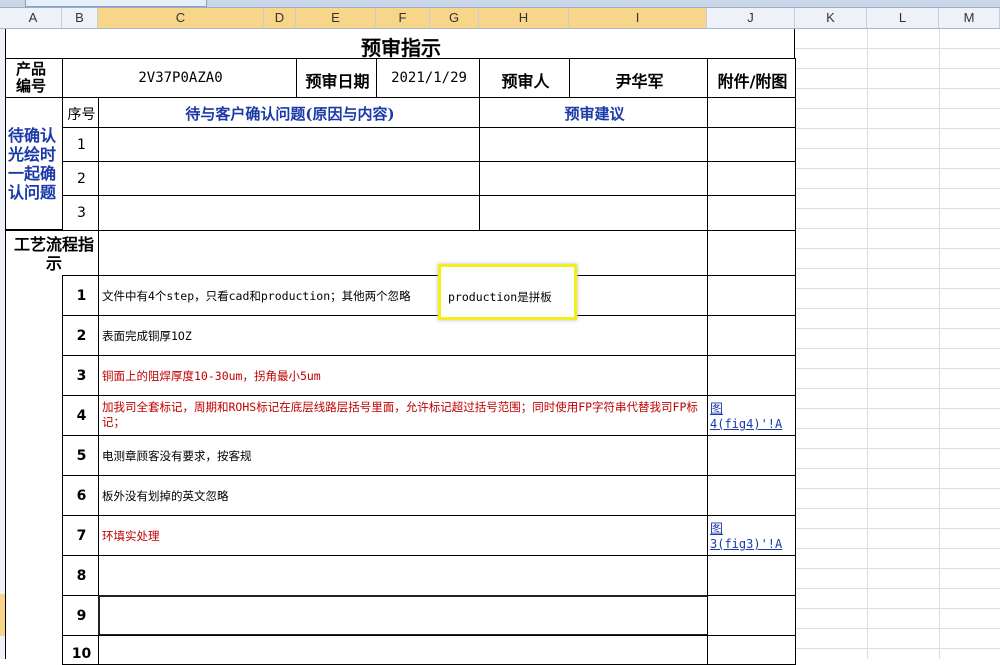 This screenshot has height=665, width=1000. What do you see at coordinates (280, 18) in the screenshot?
I see `column-header-D: D` at bounding box center [280, 18].